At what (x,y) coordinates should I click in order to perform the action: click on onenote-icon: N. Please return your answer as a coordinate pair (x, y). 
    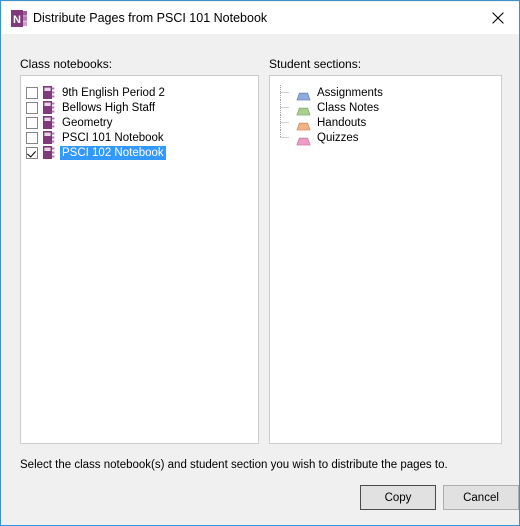
    Looking at the image, I should click on (19, 18).